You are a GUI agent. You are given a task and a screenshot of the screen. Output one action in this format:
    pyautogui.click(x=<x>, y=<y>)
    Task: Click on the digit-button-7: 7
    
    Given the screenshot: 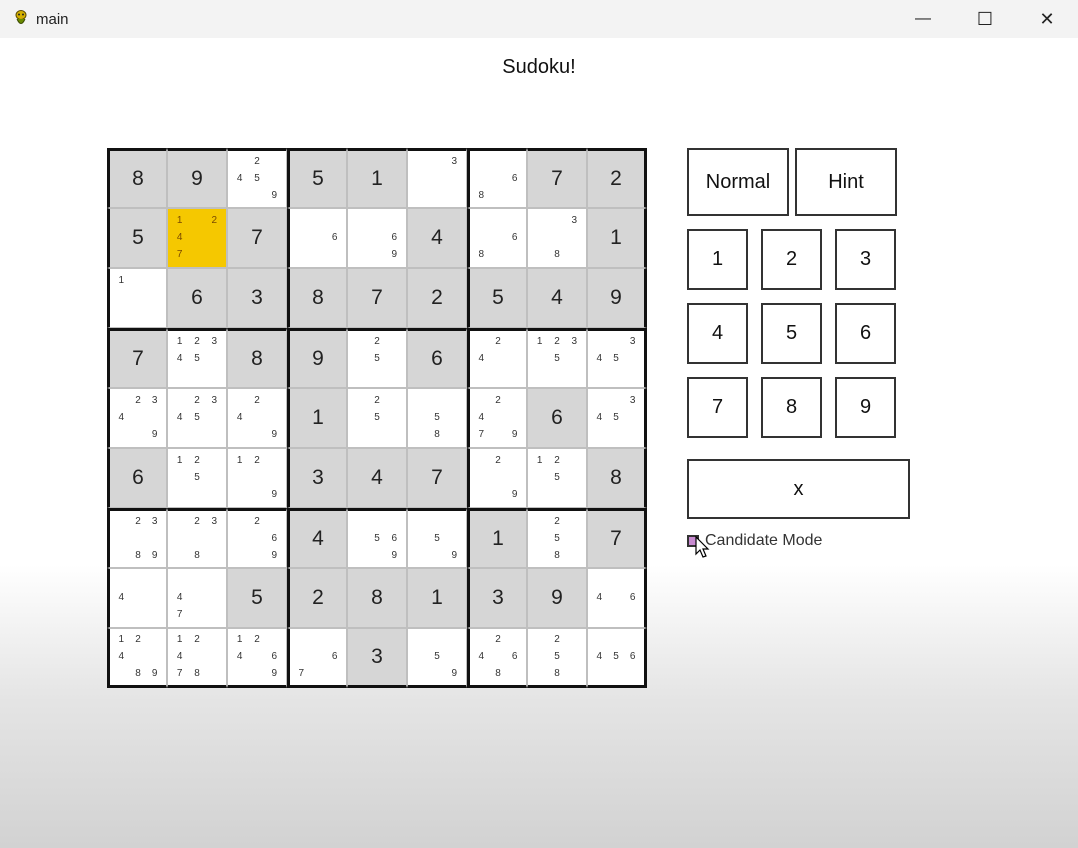 What is the action you would take?
    pyautogui.click(x=717, y=407)
    